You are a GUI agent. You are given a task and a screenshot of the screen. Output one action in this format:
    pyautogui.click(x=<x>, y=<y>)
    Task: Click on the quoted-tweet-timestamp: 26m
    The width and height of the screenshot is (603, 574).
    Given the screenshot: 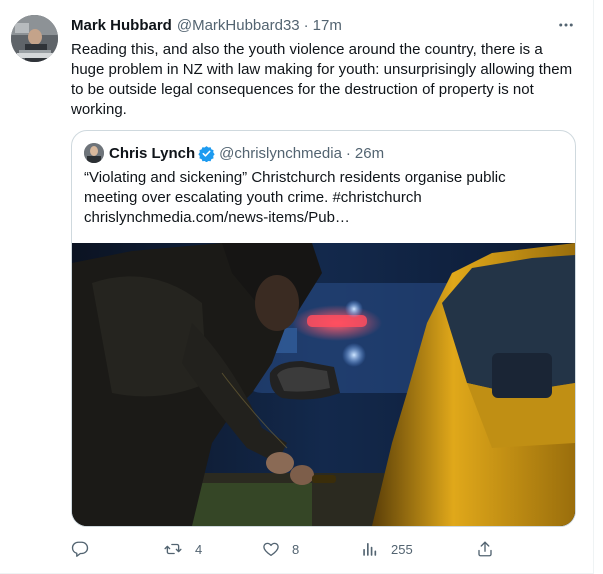 What is the action you would take?
    pyautogui.click(x=369, y=153)
    